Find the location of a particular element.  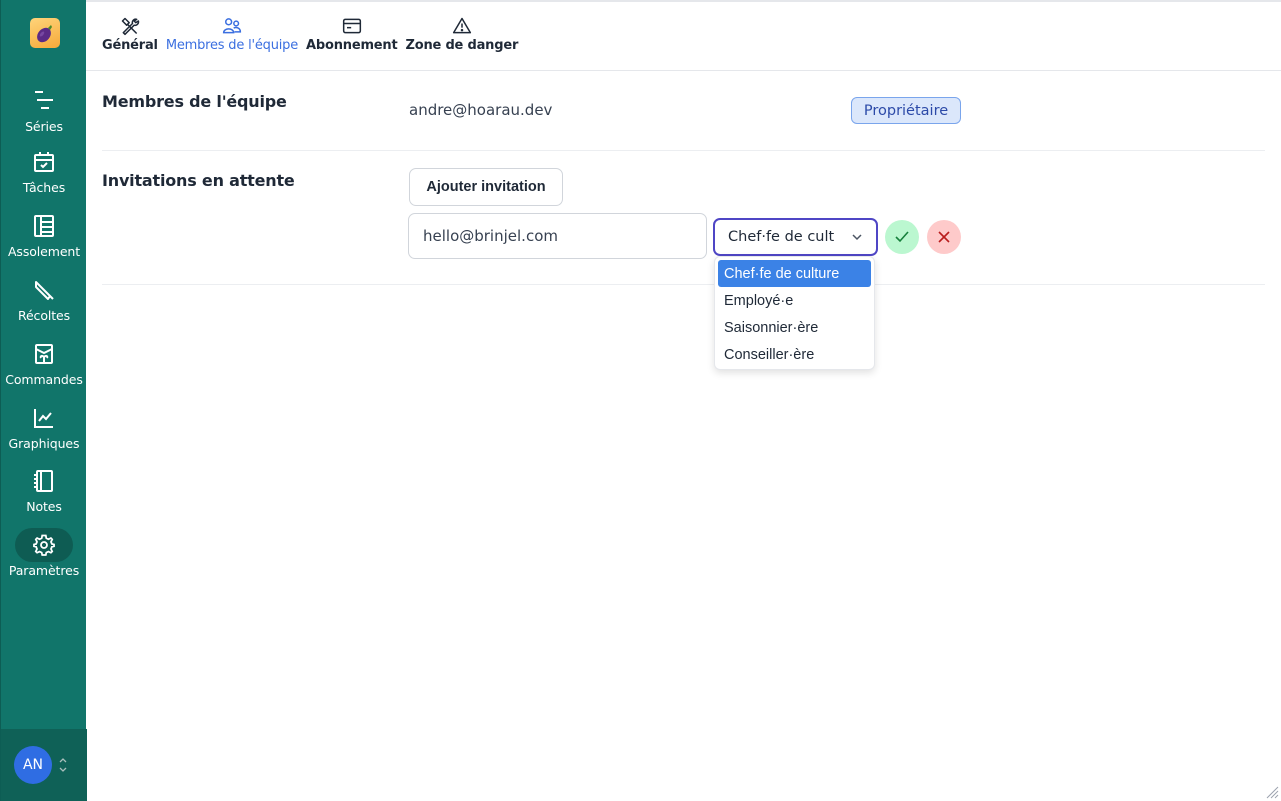

role-option: Saisonnier·ère is located at coordinates (794, 327).